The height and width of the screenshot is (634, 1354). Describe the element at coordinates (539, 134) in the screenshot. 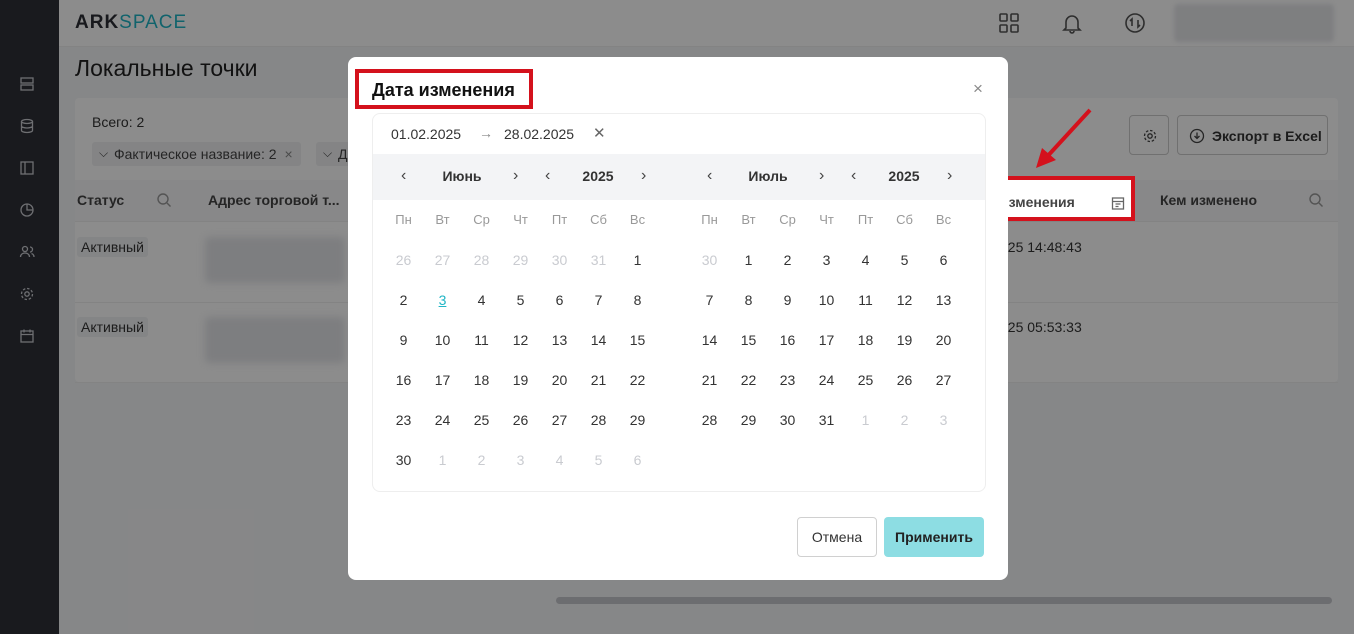

I see `range-end-input: 28.02.2025` at that location.